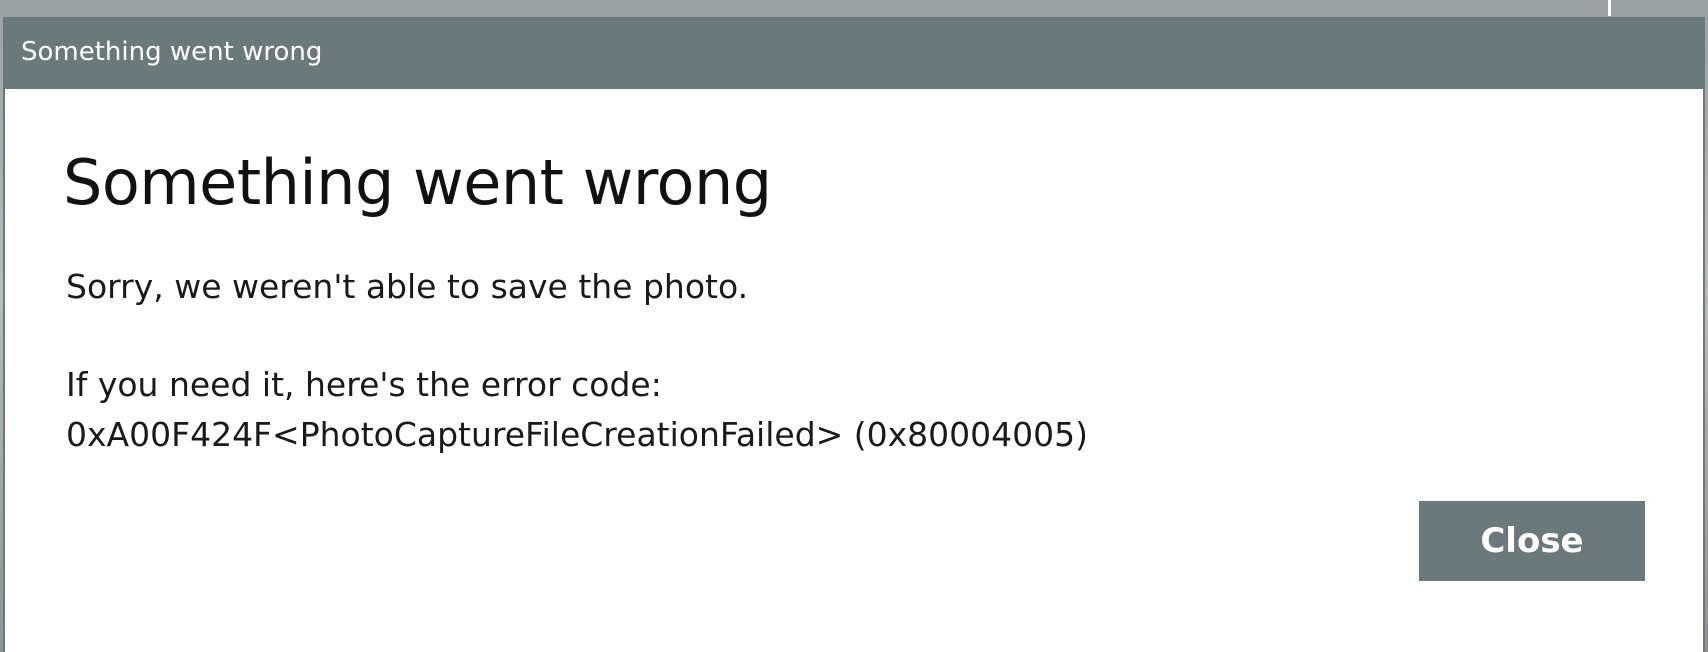 This screenshot has height=652, width=1708. Describe the element at coordinates (1609, 8) in the screenshot. I see `background-window-edge` at that location.